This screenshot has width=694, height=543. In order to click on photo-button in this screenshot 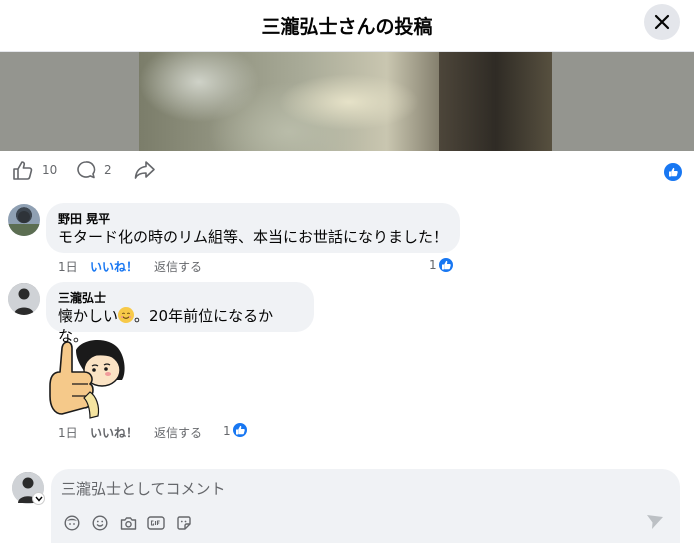, I will do `click(128, 523)`.